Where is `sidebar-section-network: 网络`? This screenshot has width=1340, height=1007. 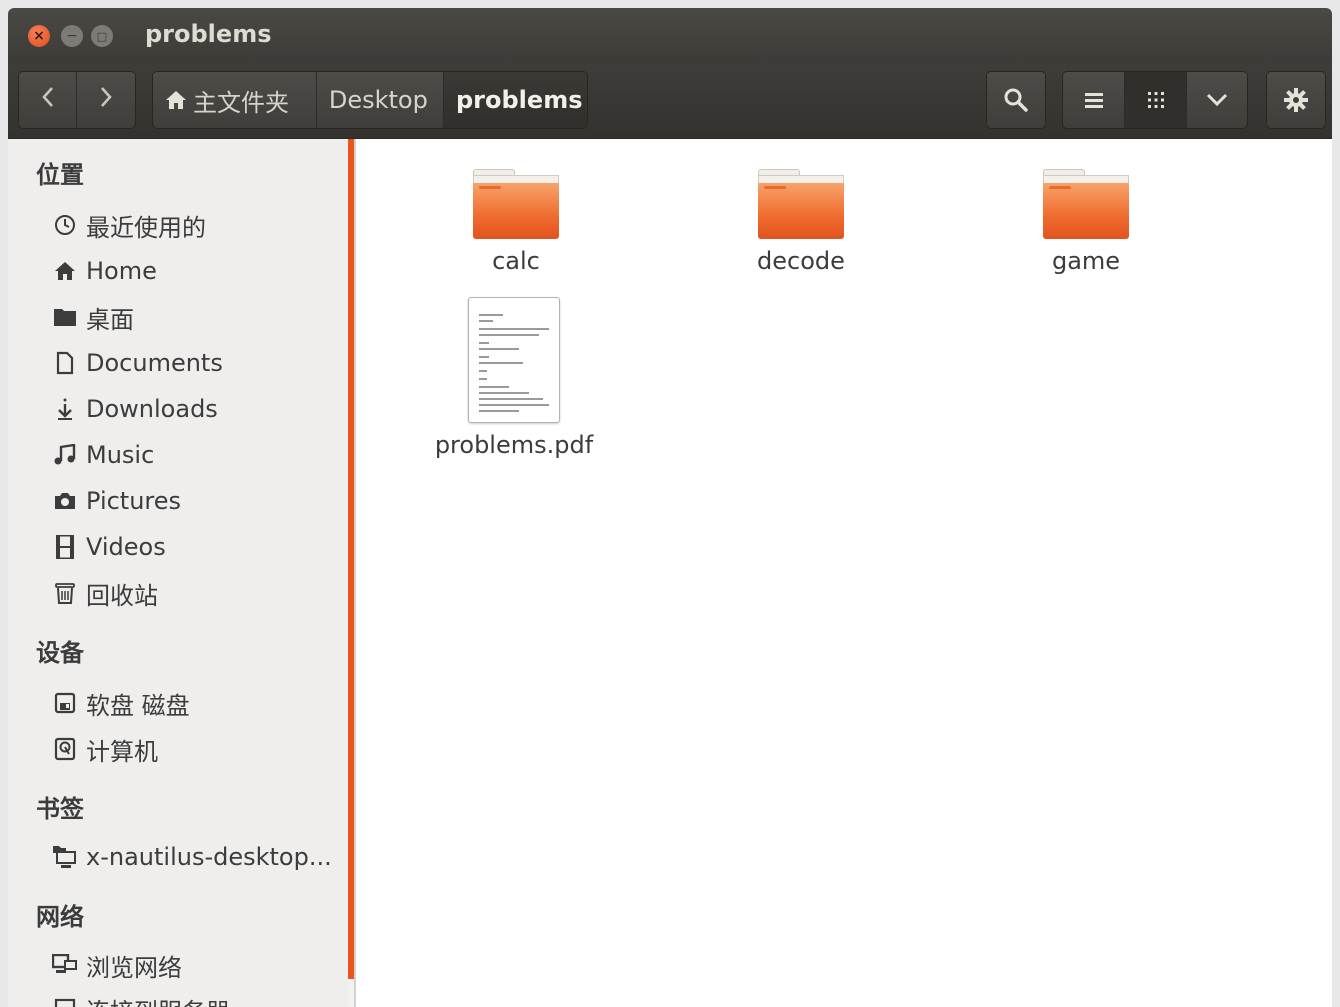 sidebar-section-network: 网络 is located at coordinates (60, 917).